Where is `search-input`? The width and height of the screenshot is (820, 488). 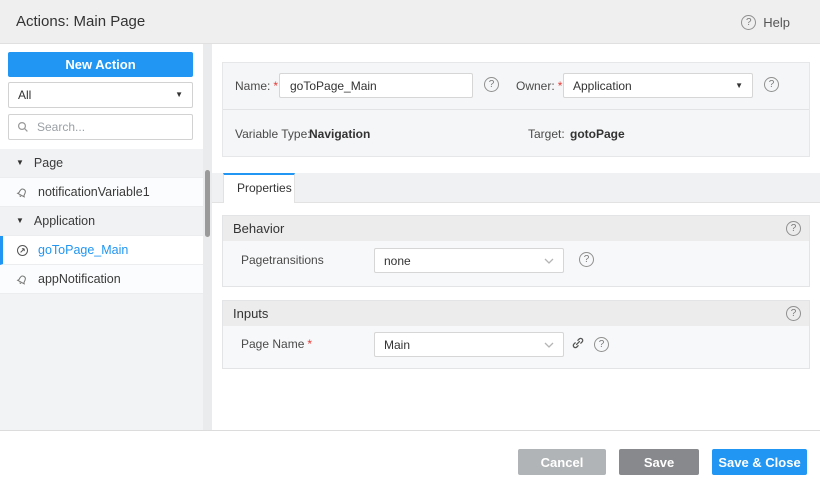 search-input is located at coordinates (109, 127).